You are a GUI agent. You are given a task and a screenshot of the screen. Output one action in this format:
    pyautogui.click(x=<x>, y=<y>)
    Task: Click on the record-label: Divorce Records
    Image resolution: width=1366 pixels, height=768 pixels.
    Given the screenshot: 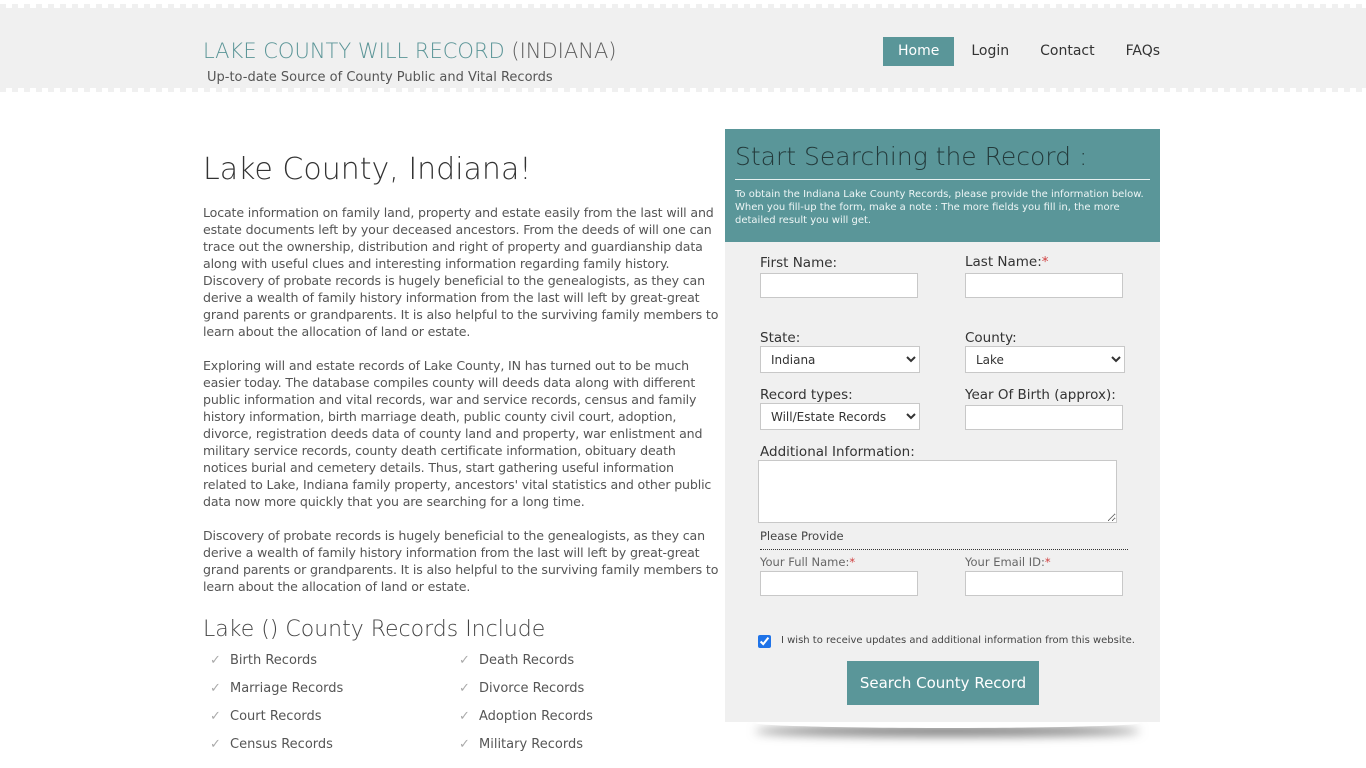 What is the action you would take?
    pyautogui.click(x=532, y=688)
    